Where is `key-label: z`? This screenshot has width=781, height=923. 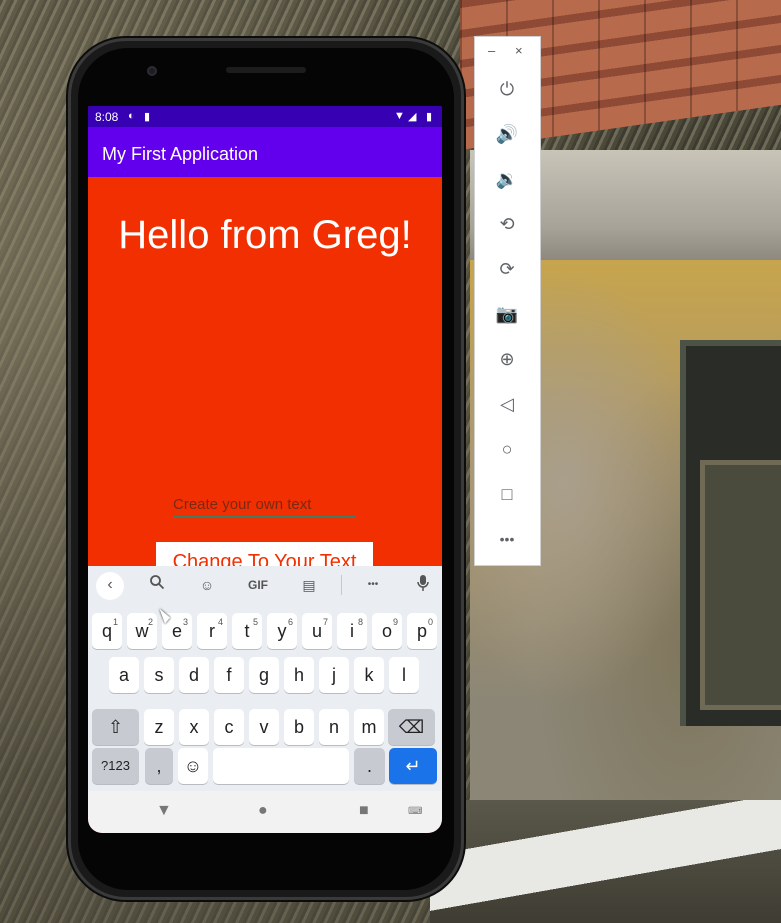 key-label: z is located at coordinates (159, 727).